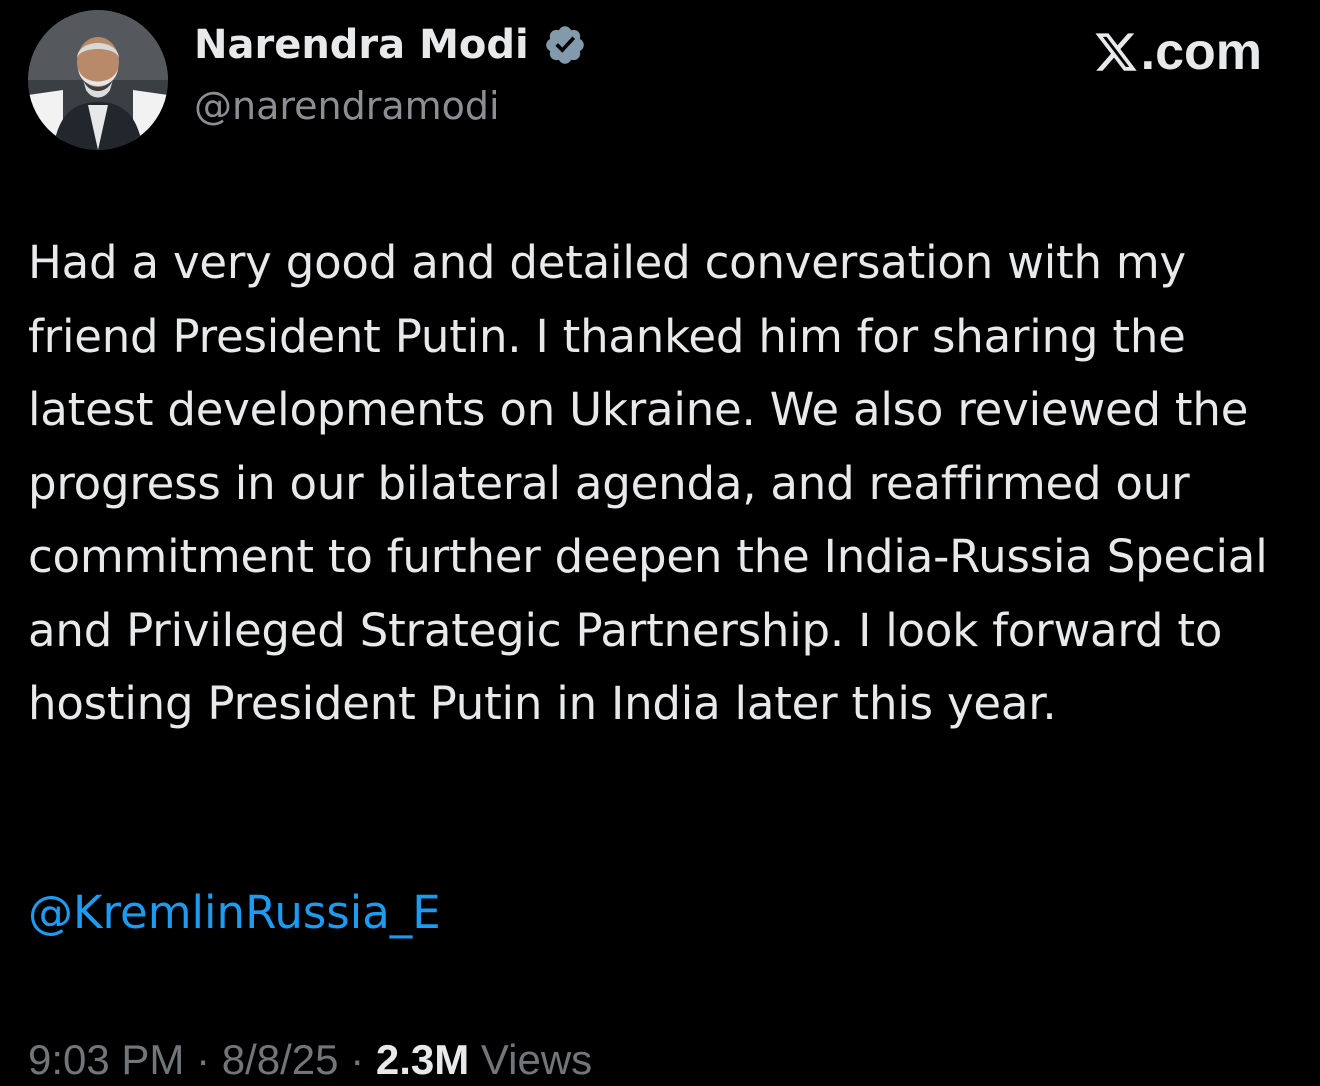 This screenshot has width=1320, height=1086. What do you see at coordinates (564, 45) in the screenshot?
I see `verified-badge-icon` at bounding box center [564, 45].